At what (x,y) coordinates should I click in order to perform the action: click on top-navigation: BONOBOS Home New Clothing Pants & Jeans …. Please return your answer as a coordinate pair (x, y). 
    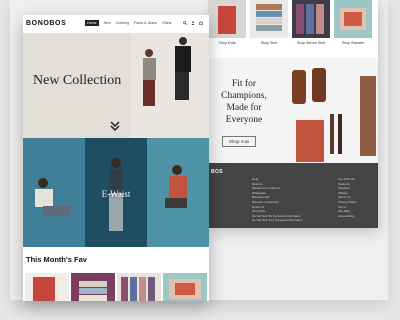
    Looking at the image, I should click on (116, 24).